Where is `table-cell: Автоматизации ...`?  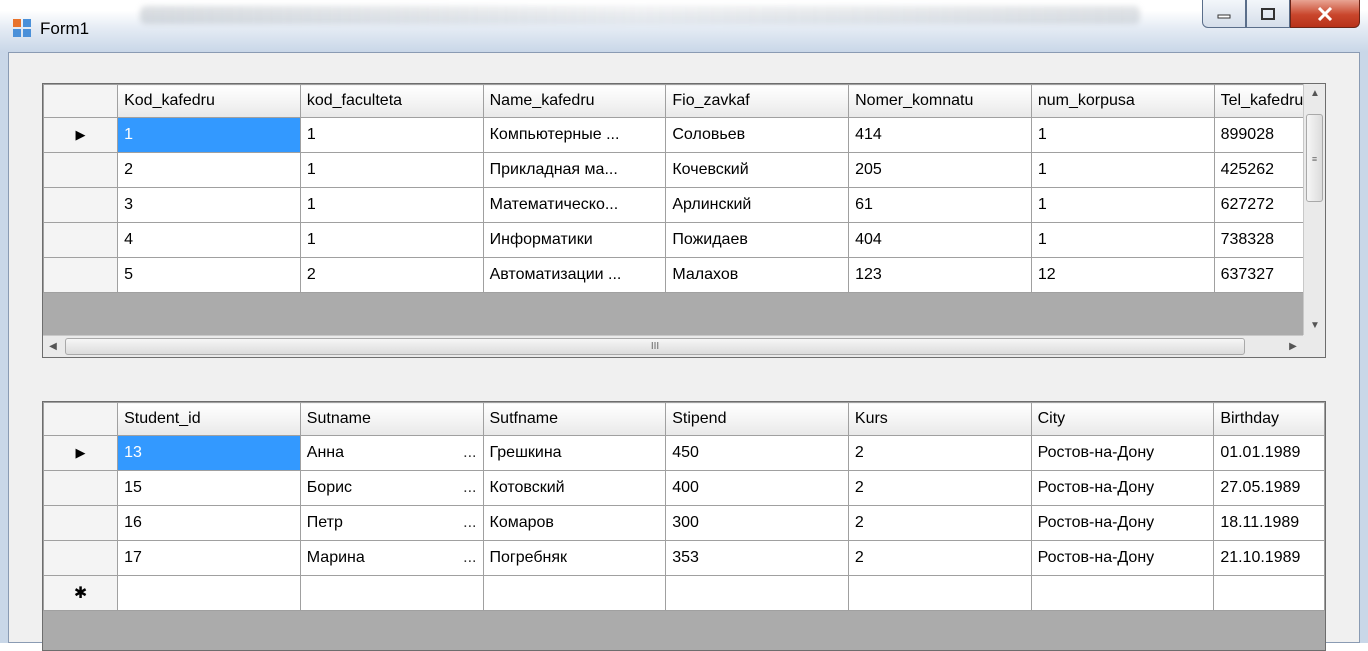 table-cell: Автоматизации ... is located at coordinates (574, 275).